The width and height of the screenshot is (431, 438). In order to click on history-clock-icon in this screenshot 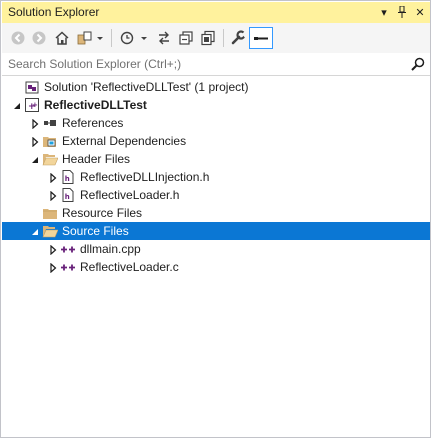, I will do `click(133, 38)`.